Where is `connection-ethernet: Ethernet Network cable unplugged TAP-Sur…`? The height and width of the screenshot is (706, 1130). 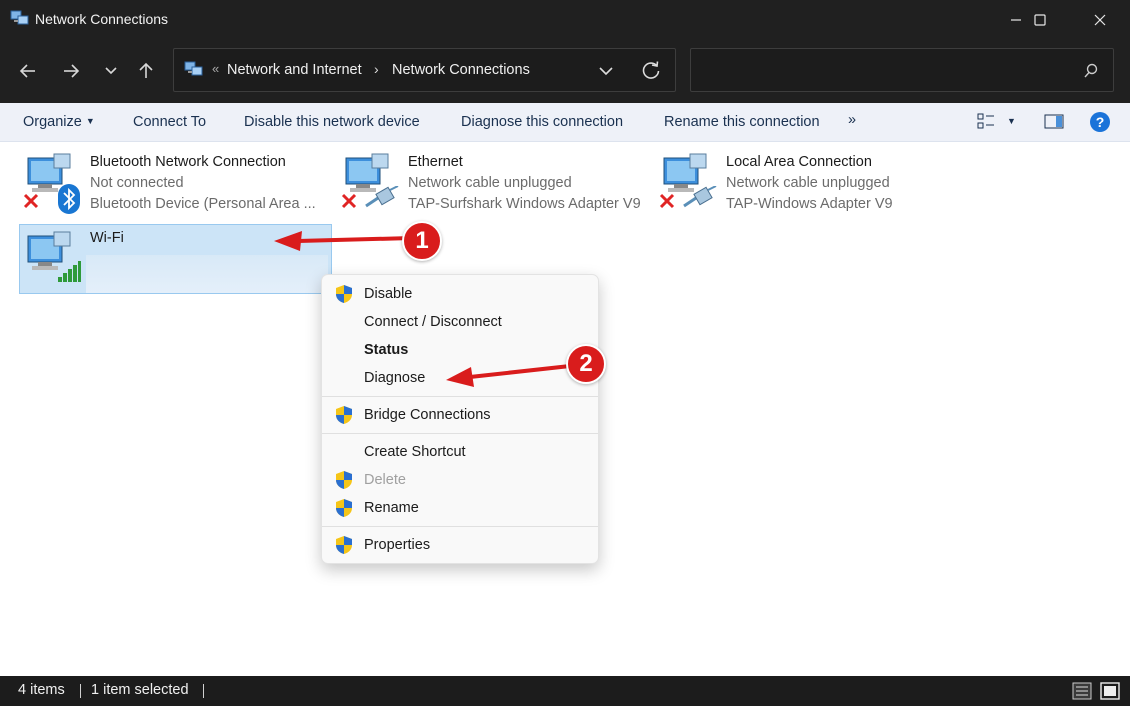 connection-ethernet: Ethernet Network cable unplugged TAP-Sur… is located at coordinates (493, 177).